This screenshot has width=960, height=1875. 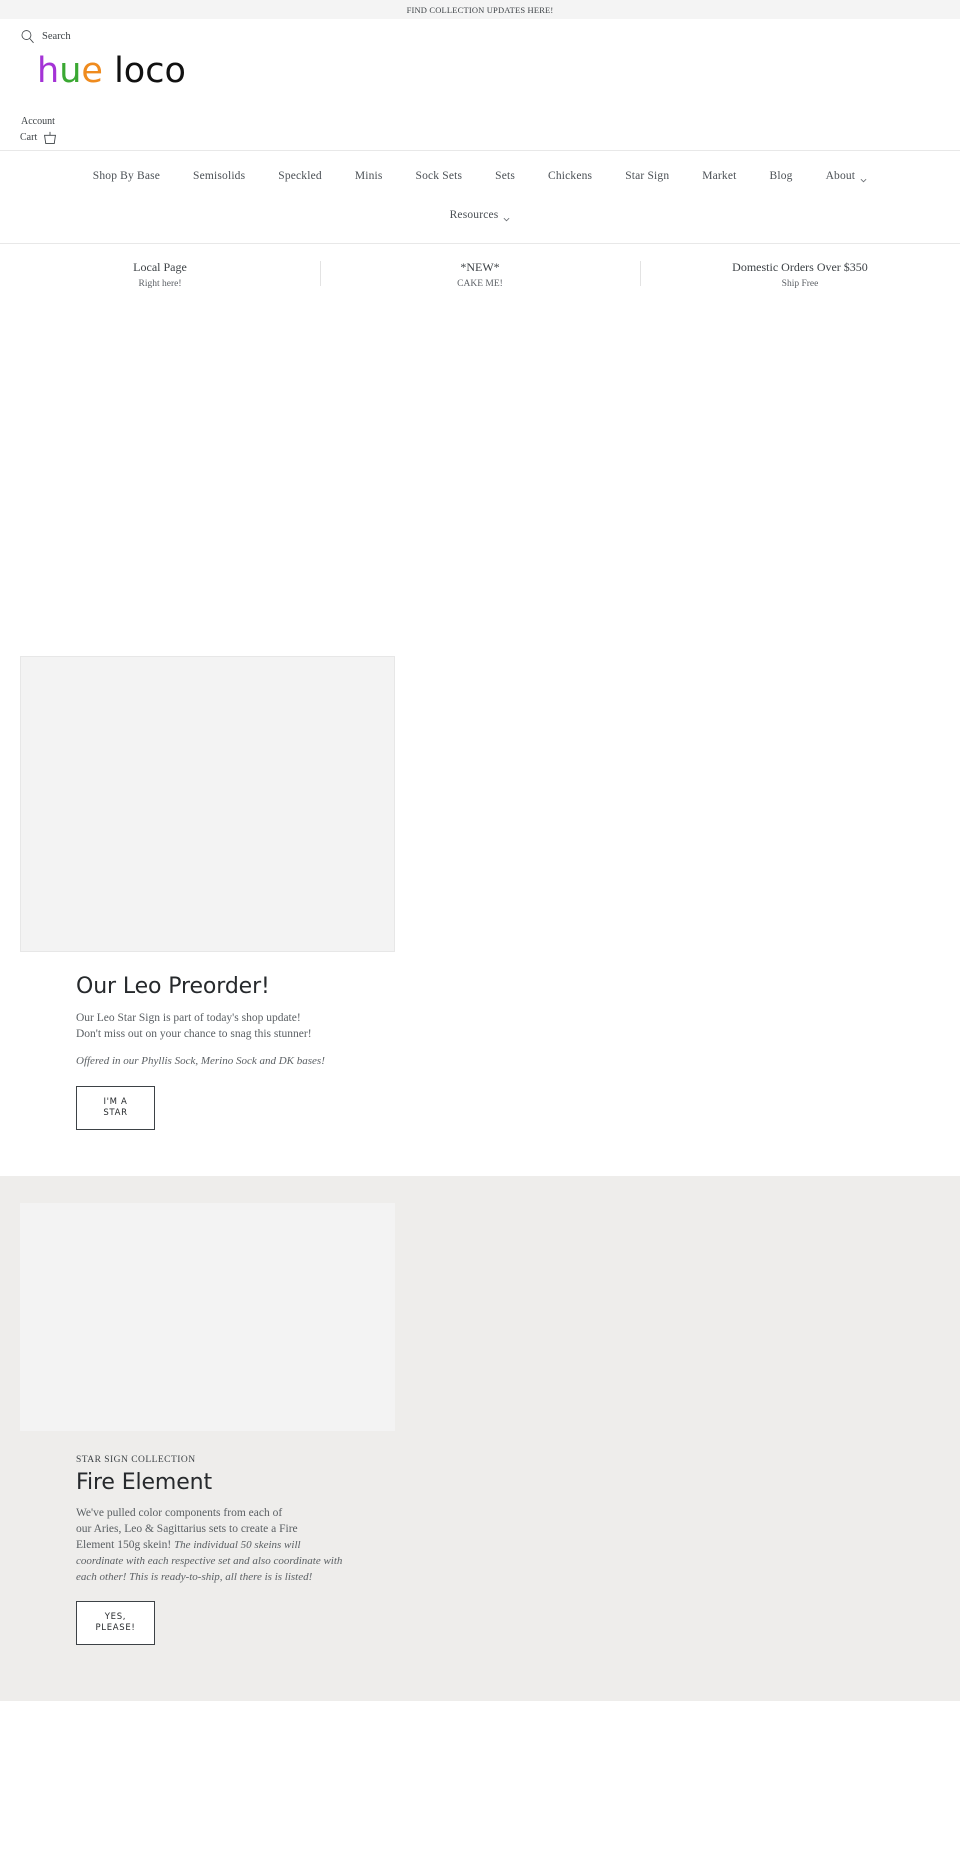 What do you see at coordinates (115, 1623) in the screenshot?
I see `yes-please-button: YES, PLEASE!` at bounding box center [115, 1623].